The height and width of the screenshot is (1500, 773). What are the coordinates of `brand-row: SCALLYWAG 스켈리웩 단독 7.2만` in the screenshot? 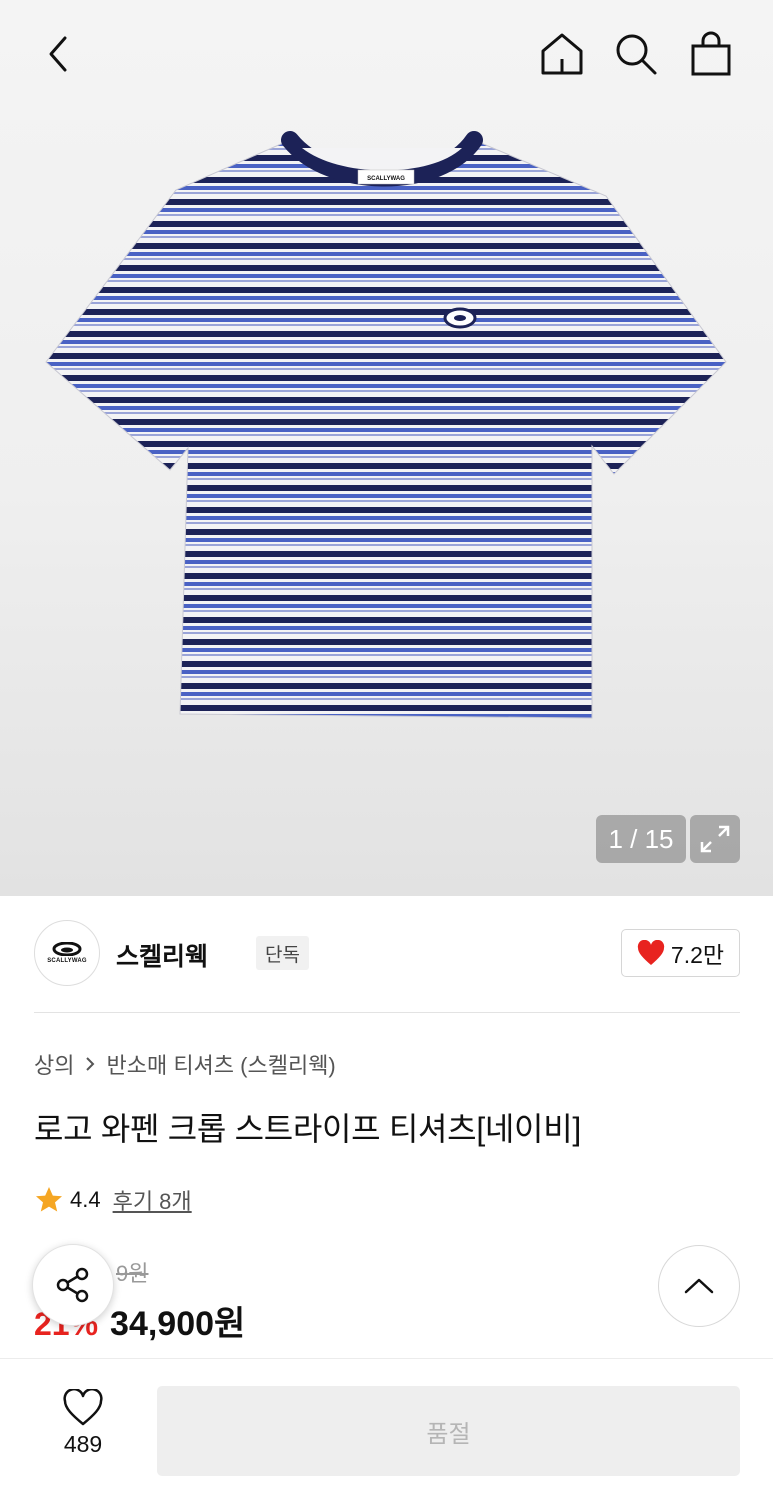 It's located at (387, 954).